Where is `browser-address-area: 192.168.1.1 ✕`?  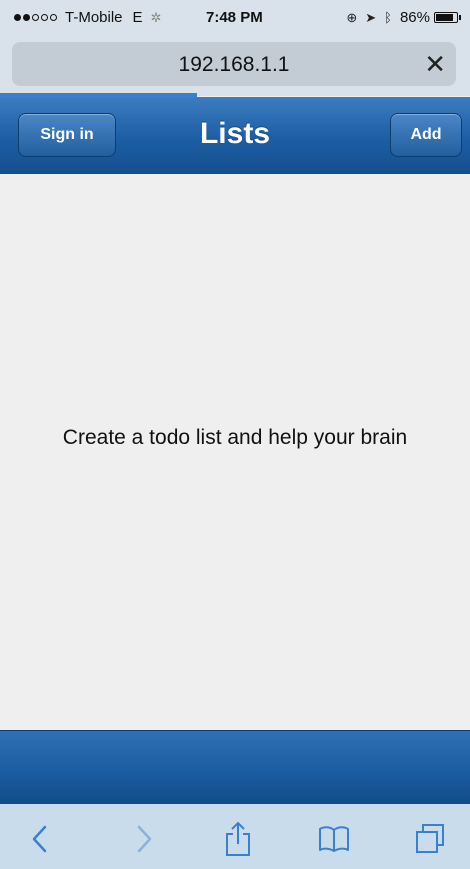
browser-address-area: 192.168.1.1 ✕ is located at coordinates (235, 66).